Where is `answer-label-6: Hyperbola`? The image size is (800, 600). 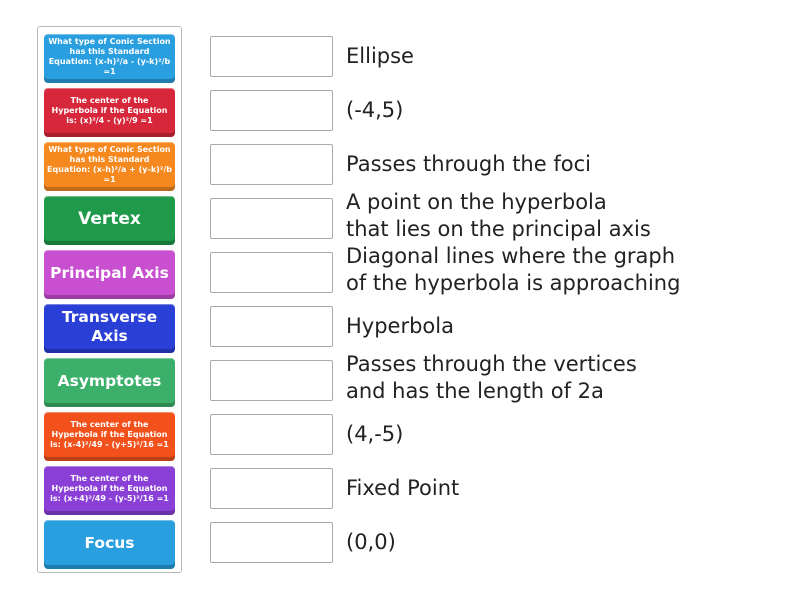
answer-label-6: Hyperbola is located at coordinates (400, 326).